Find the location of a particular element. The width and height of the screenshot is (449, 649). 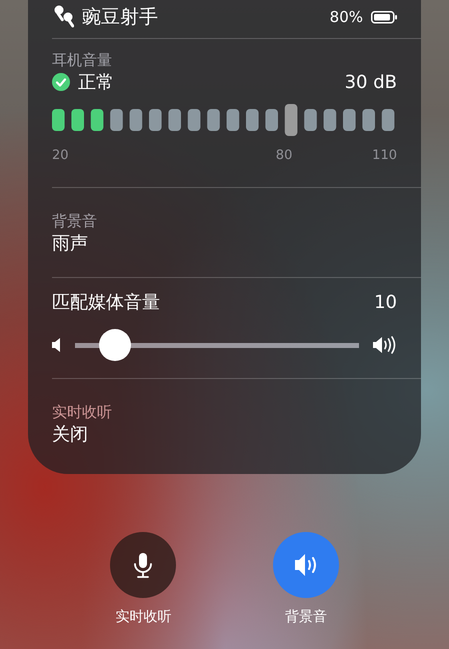

section-label: 实时收听 is located at coordinates (82, 412).